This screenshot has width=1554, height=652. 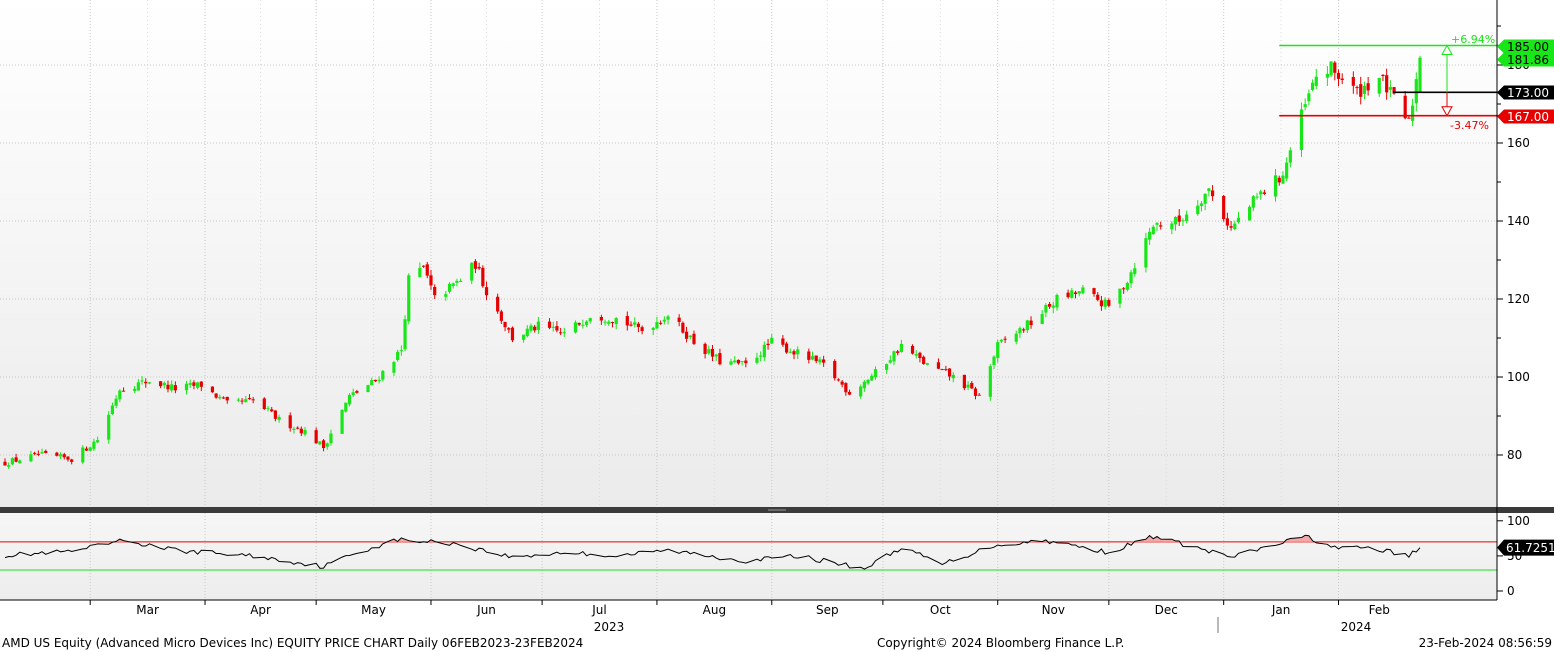 I want to click on price-level-value: 181.86, so click(x=1528, y=60).